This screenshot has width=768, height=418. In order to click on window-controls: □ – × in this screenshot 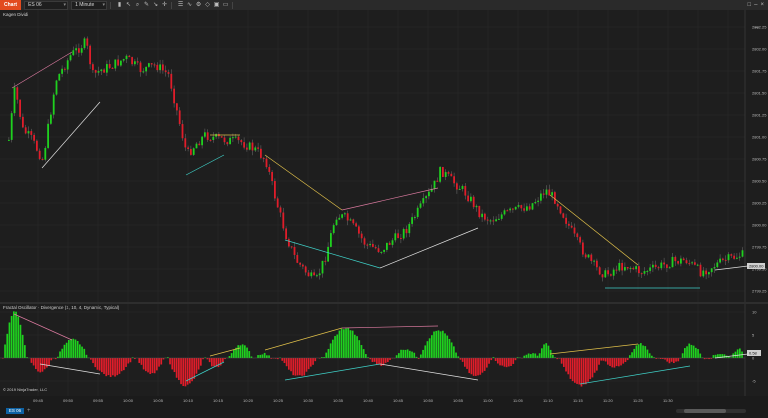, I will do `click(756, 5)`.